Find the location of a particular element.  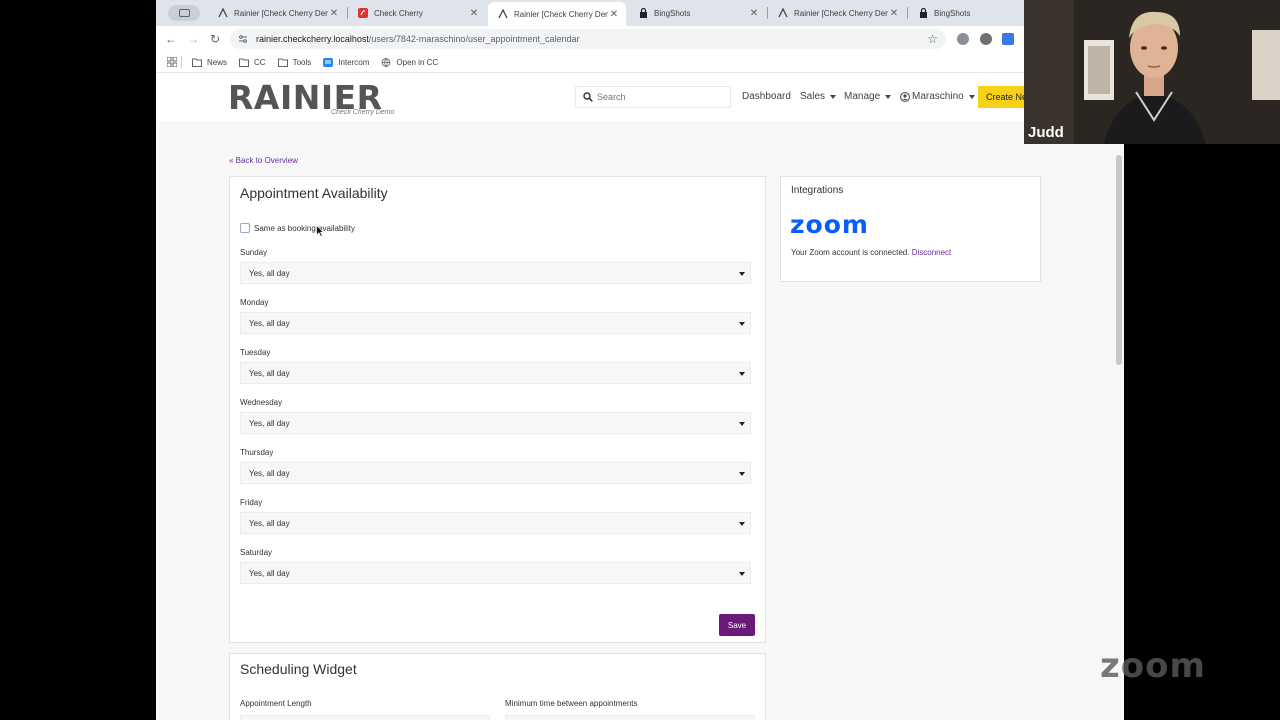

bookmark-open-in-cc: Open in CC is located at coordinates (409, 62).